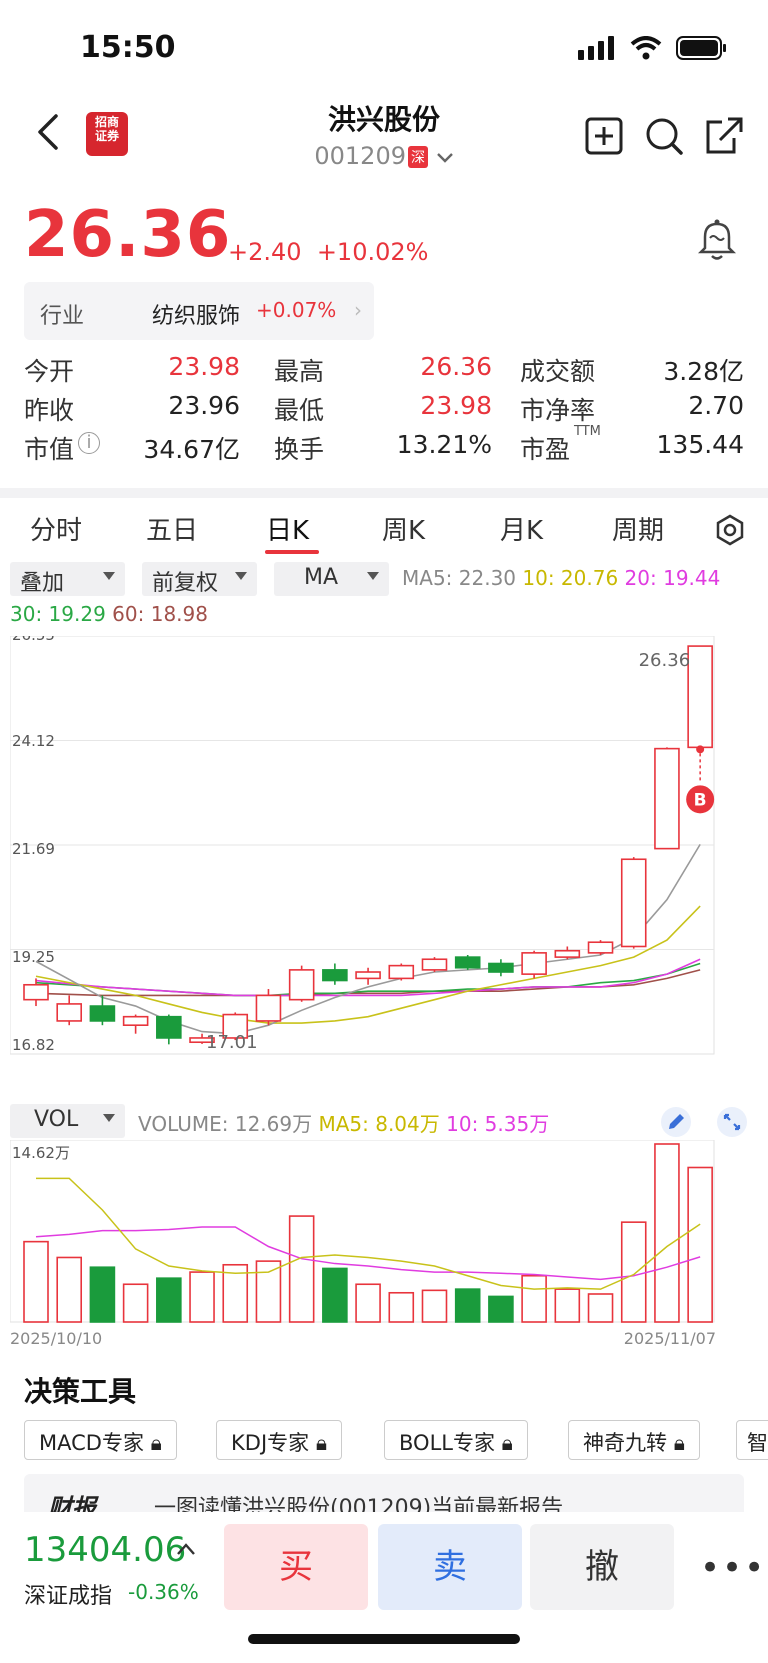 The width and height of the screenshot is (768, 1663). Describe the element at coordinates (62, 316) in the screenshot. I see `industry-label: 行业` at that location.